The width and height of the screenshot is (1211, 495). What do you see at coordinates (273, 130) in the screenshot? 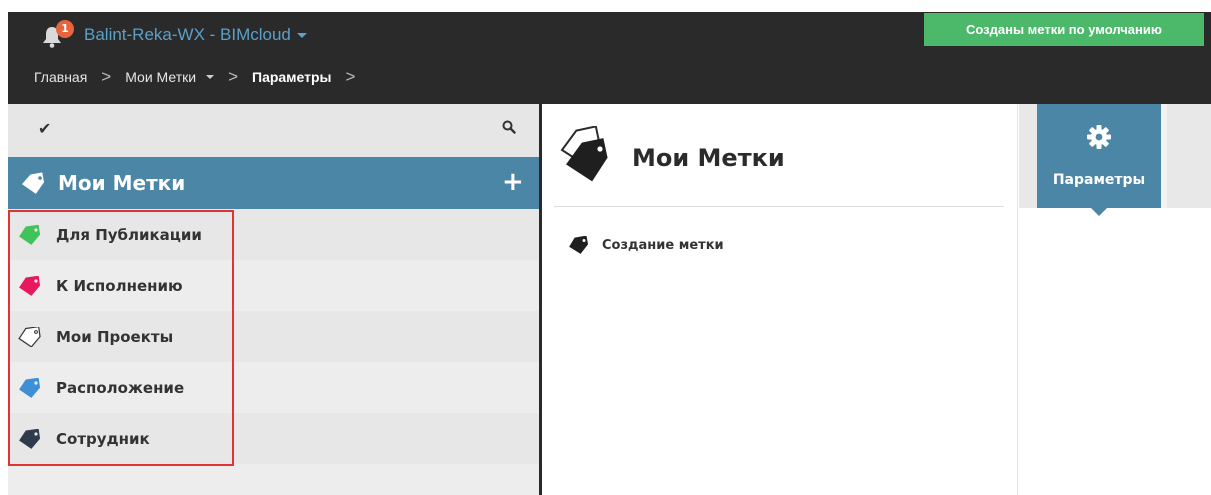
I see `sidebar-toolbar: ✔` at bounding box center [273, 130].